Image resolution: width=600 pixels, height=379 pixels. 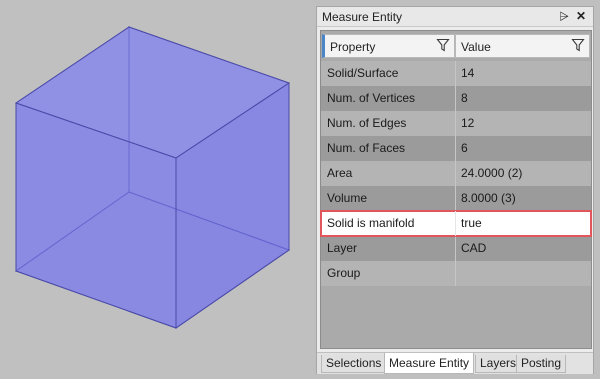 What do you see at coordinates (388, 46) in the screenshot?
I see `column-header-property: Property` at bounding box center [388, 46].